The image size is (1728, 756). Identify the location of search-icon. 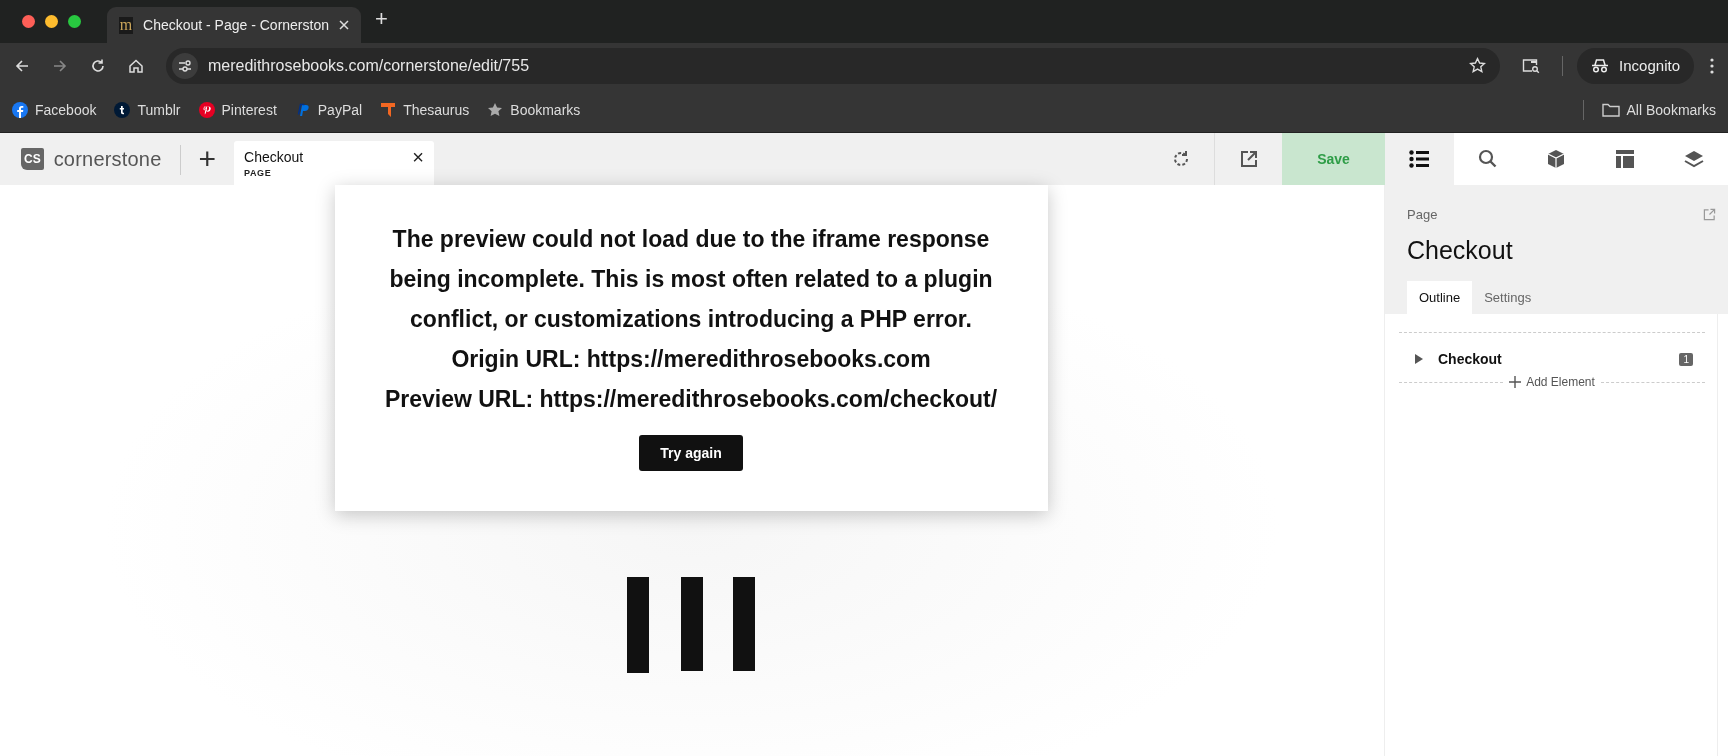
(1487, 159).